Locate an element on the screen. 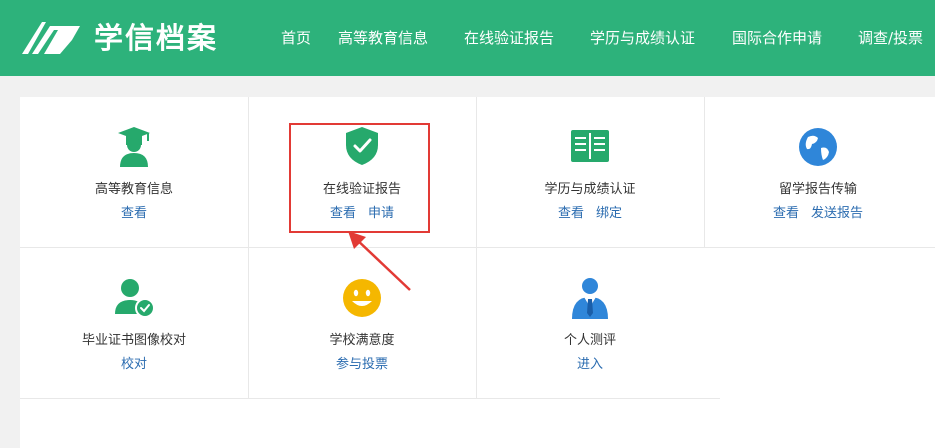 The image size is (935, 448). send-report-link: 发送报告 is located at coordinates (837, 213).